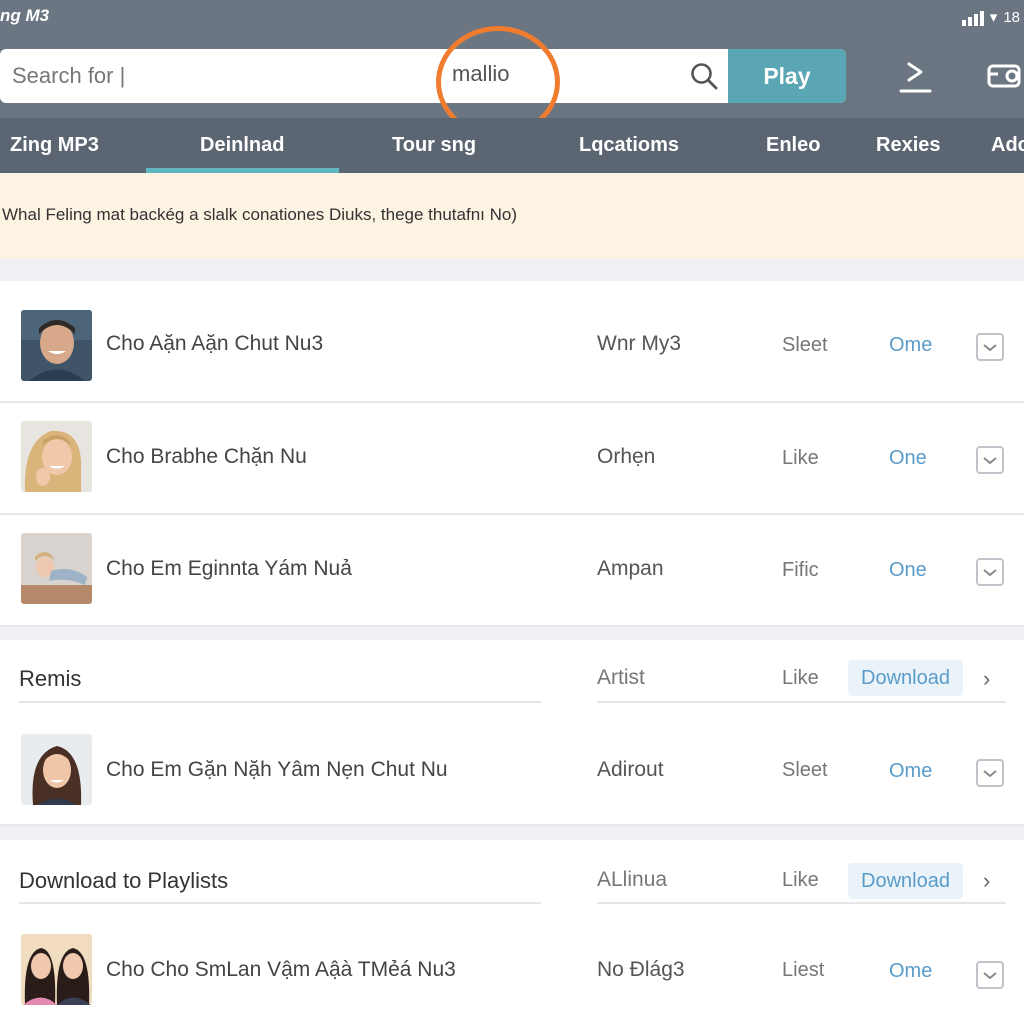 Image resolution: width=1024 pixels, height=1024 pixels. I want to click on tab-more: Adc, so click(1007, 145).